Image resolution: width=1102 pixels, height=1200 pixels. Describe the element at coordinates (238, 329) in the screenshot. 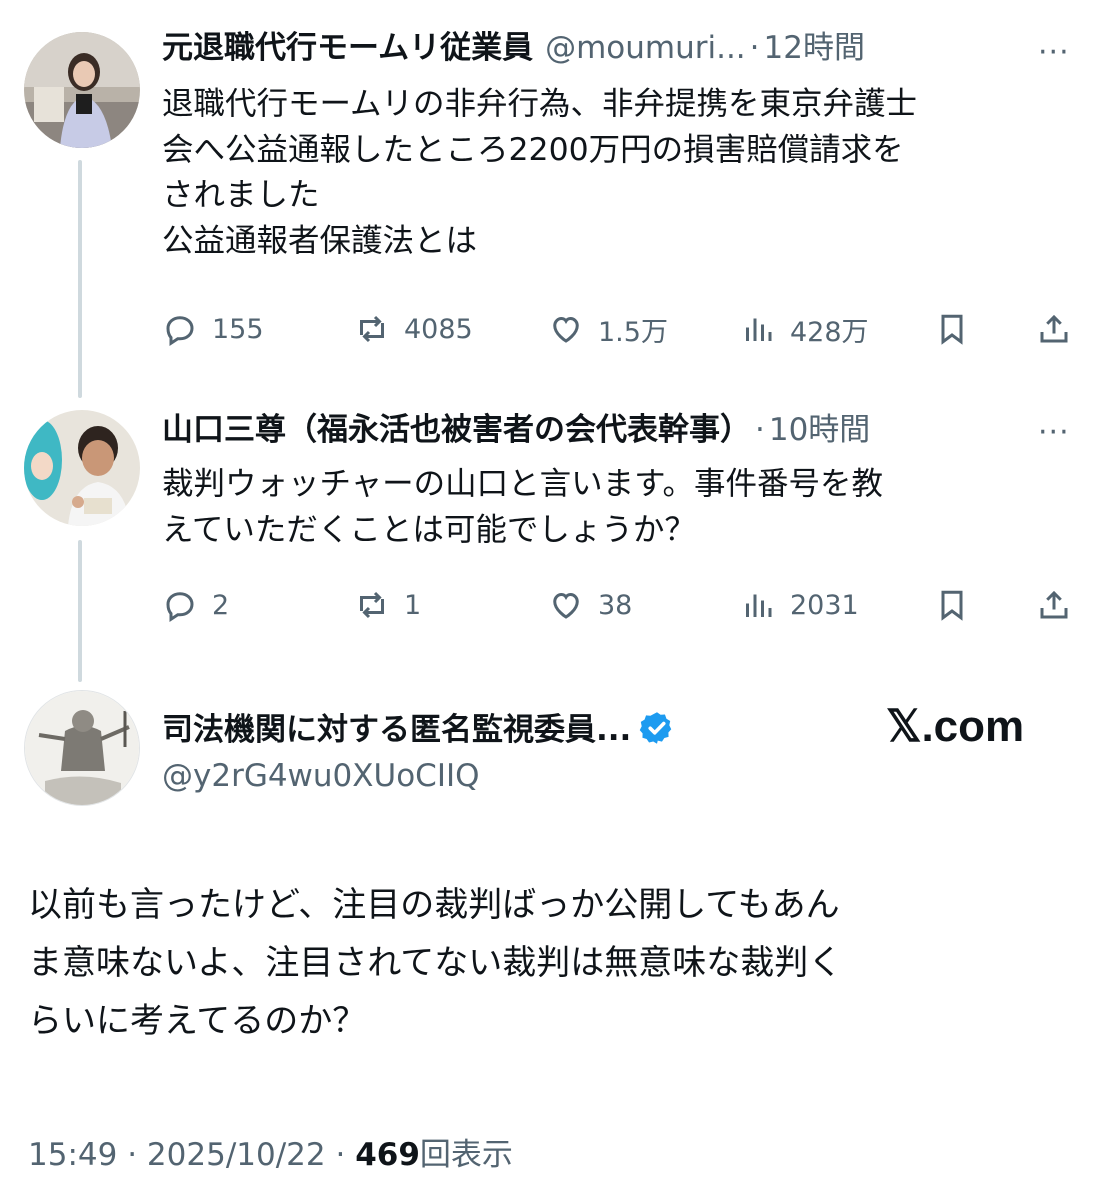

I see `reply-count: 155` at that location.